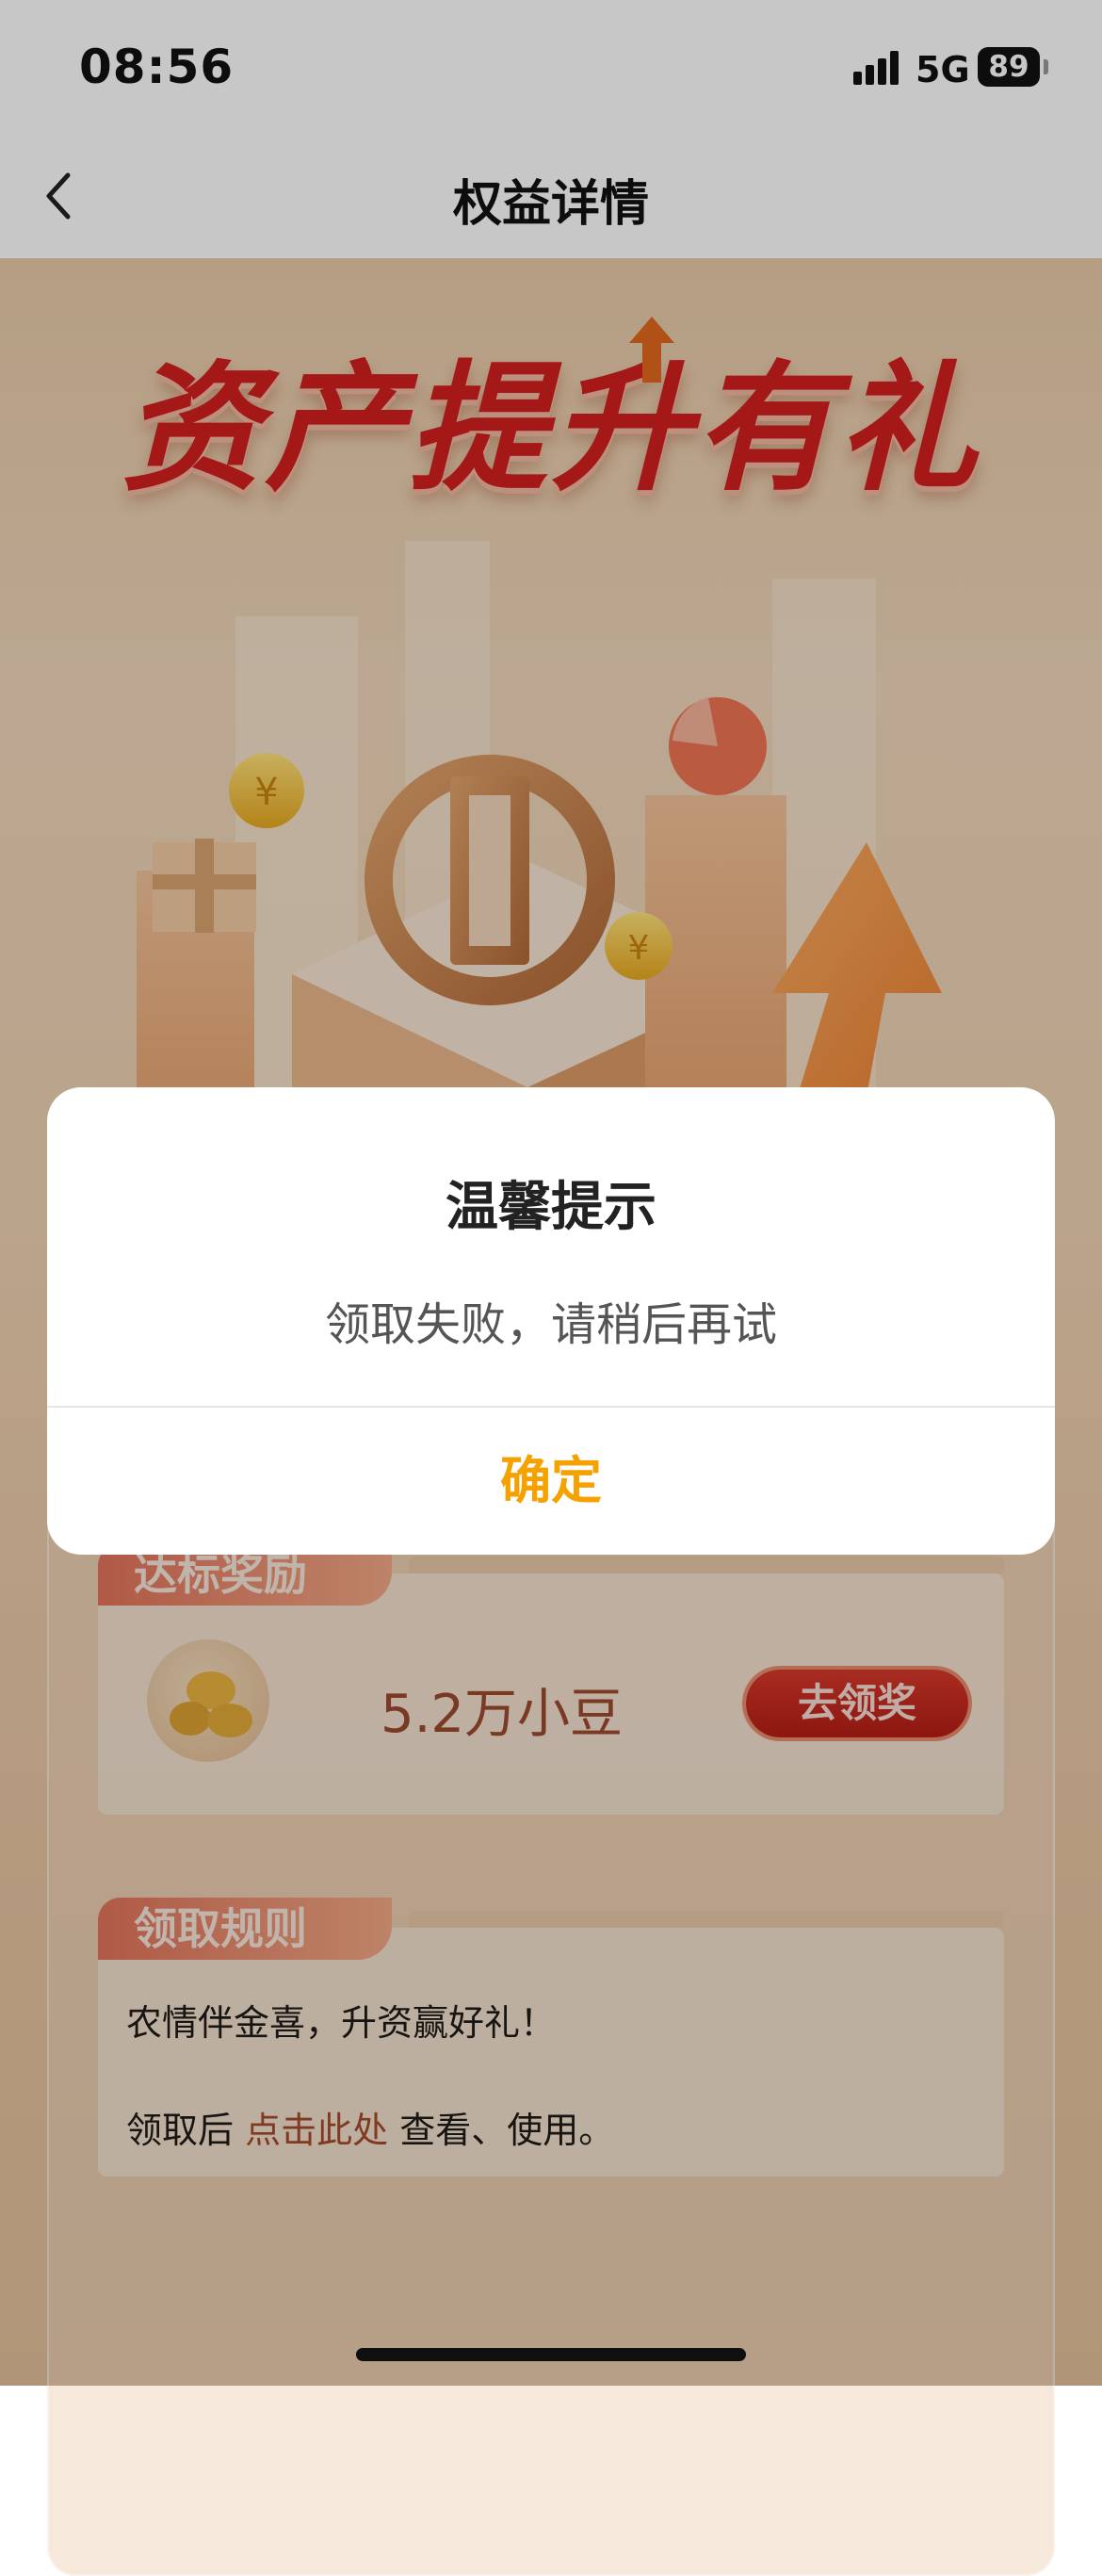  Describe the element at coordinates (551, 1481) in the screenshot. I see `confirm-button: 确定` at that location.